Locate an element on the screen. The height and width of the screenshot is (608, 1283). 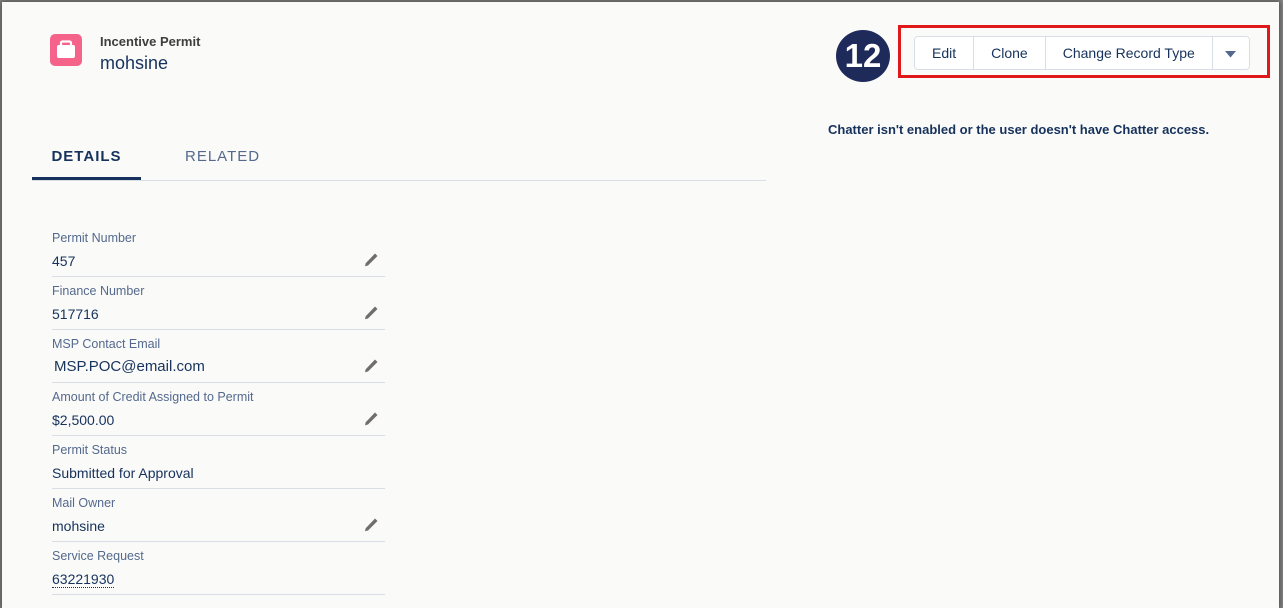
briefcase-icon is located at coordinates (66, 50).